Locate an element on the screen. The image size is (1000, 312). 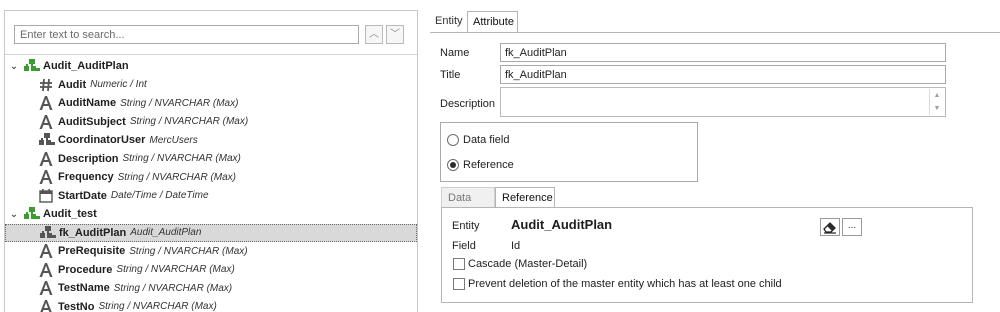
radio-data-field: Data field is located at coordinates (478, 140).